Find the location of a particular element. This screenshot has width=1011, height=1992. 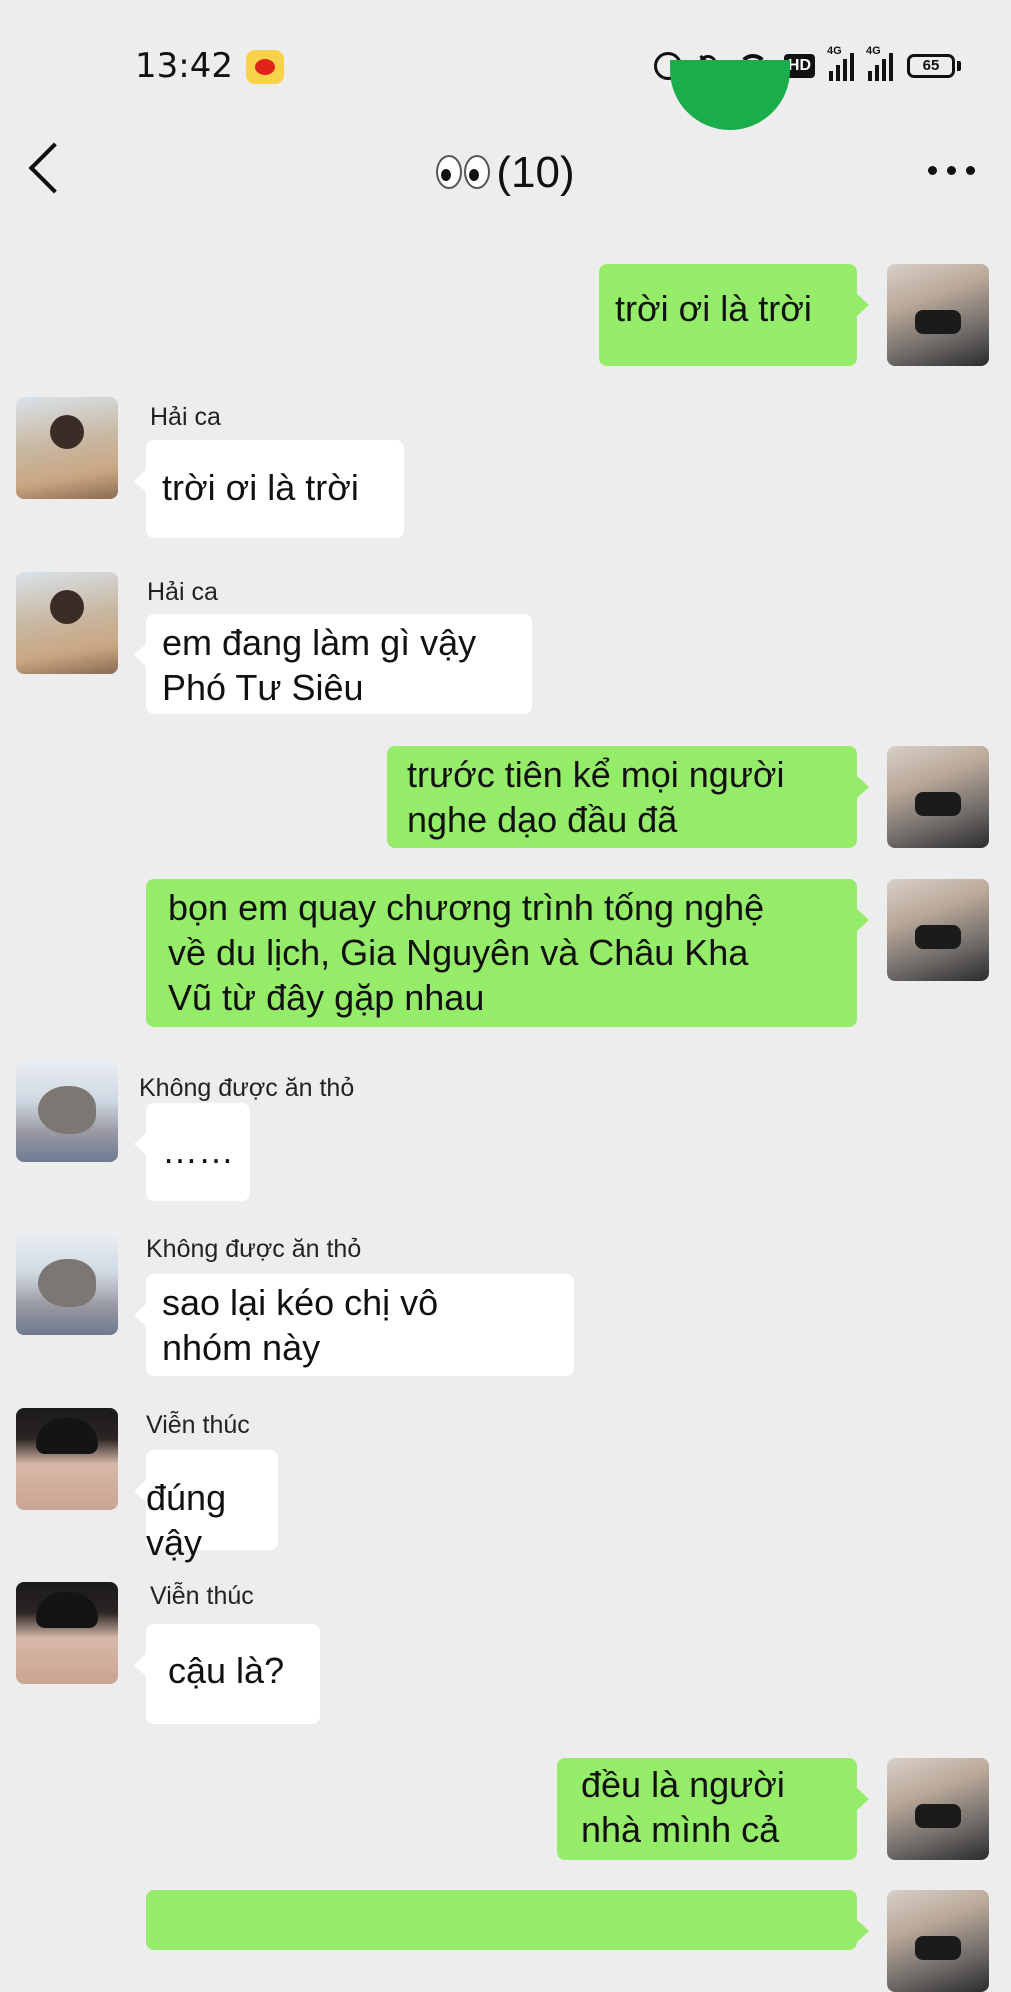

battery-icon: 65 is located at coordinates (931, 66).